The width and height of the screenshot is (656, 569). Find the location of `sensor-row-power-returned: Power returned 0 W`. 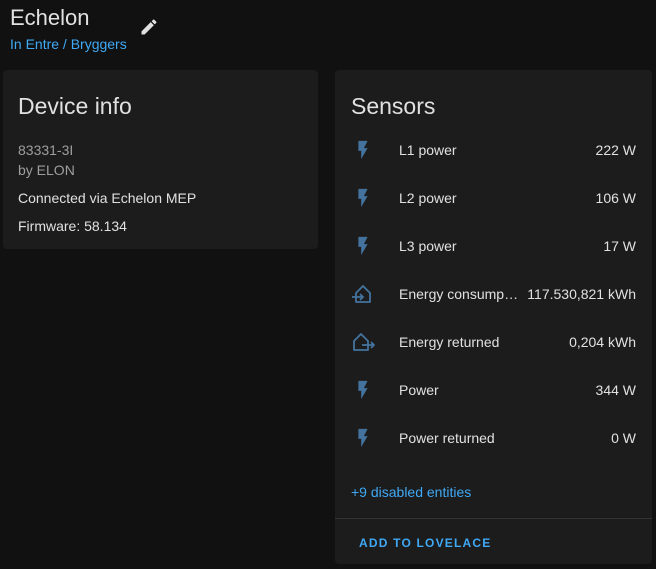

sensor-row-power-returned: Power returned 0 W is located at coordinates (493, 438).